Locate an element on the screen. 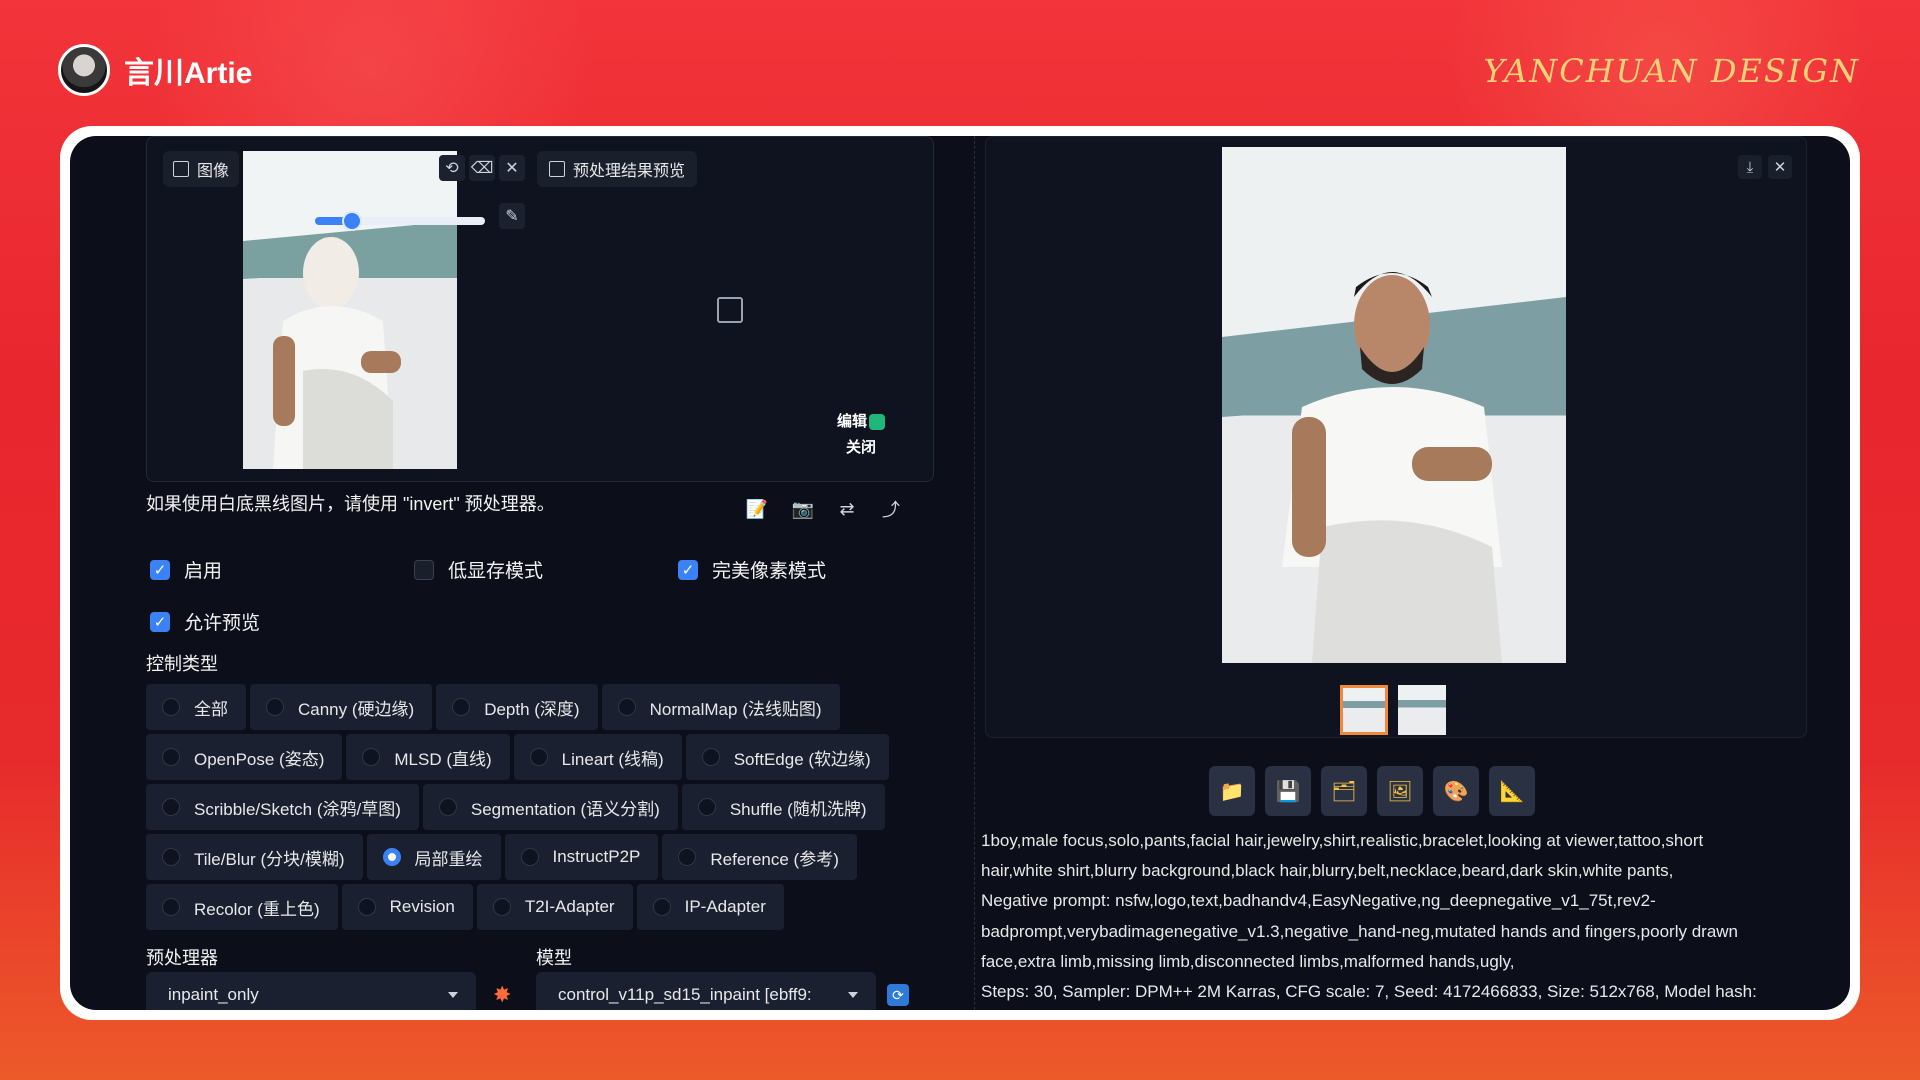 This screenshot has height=1080, width=1920. control-type-option: Scribble/Sketch (涂鸦/草图) is located at coordinates (282, 807).